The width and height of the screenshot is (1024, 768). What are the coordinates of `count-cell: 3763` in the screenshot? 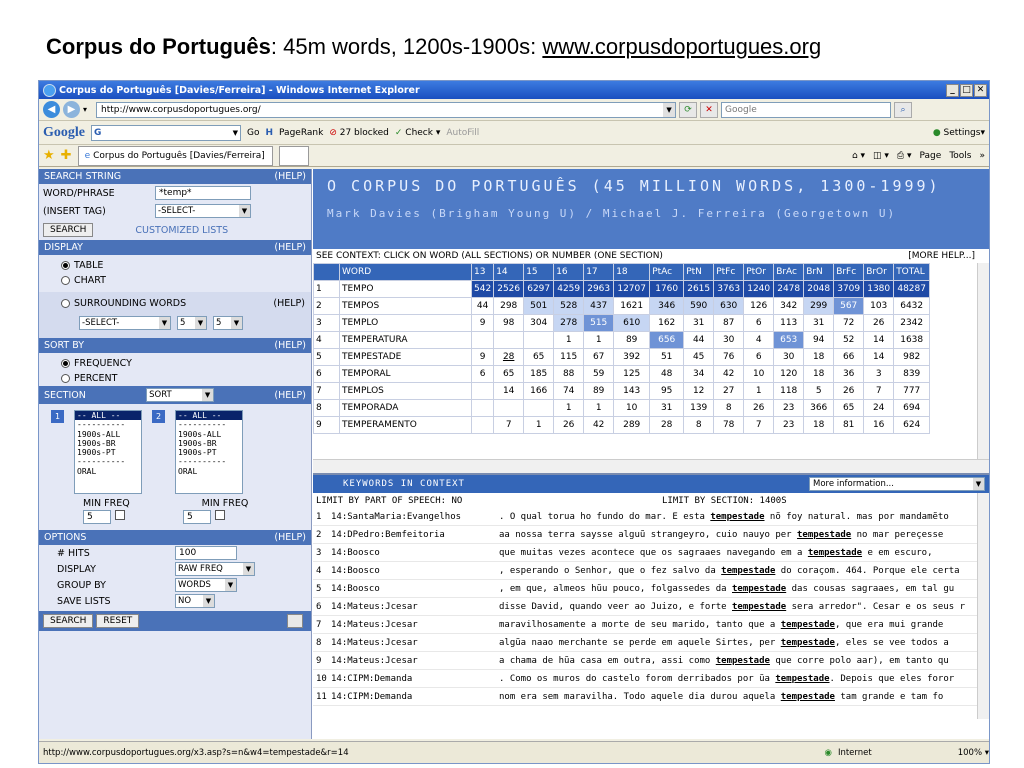 It's located at (729, 289).